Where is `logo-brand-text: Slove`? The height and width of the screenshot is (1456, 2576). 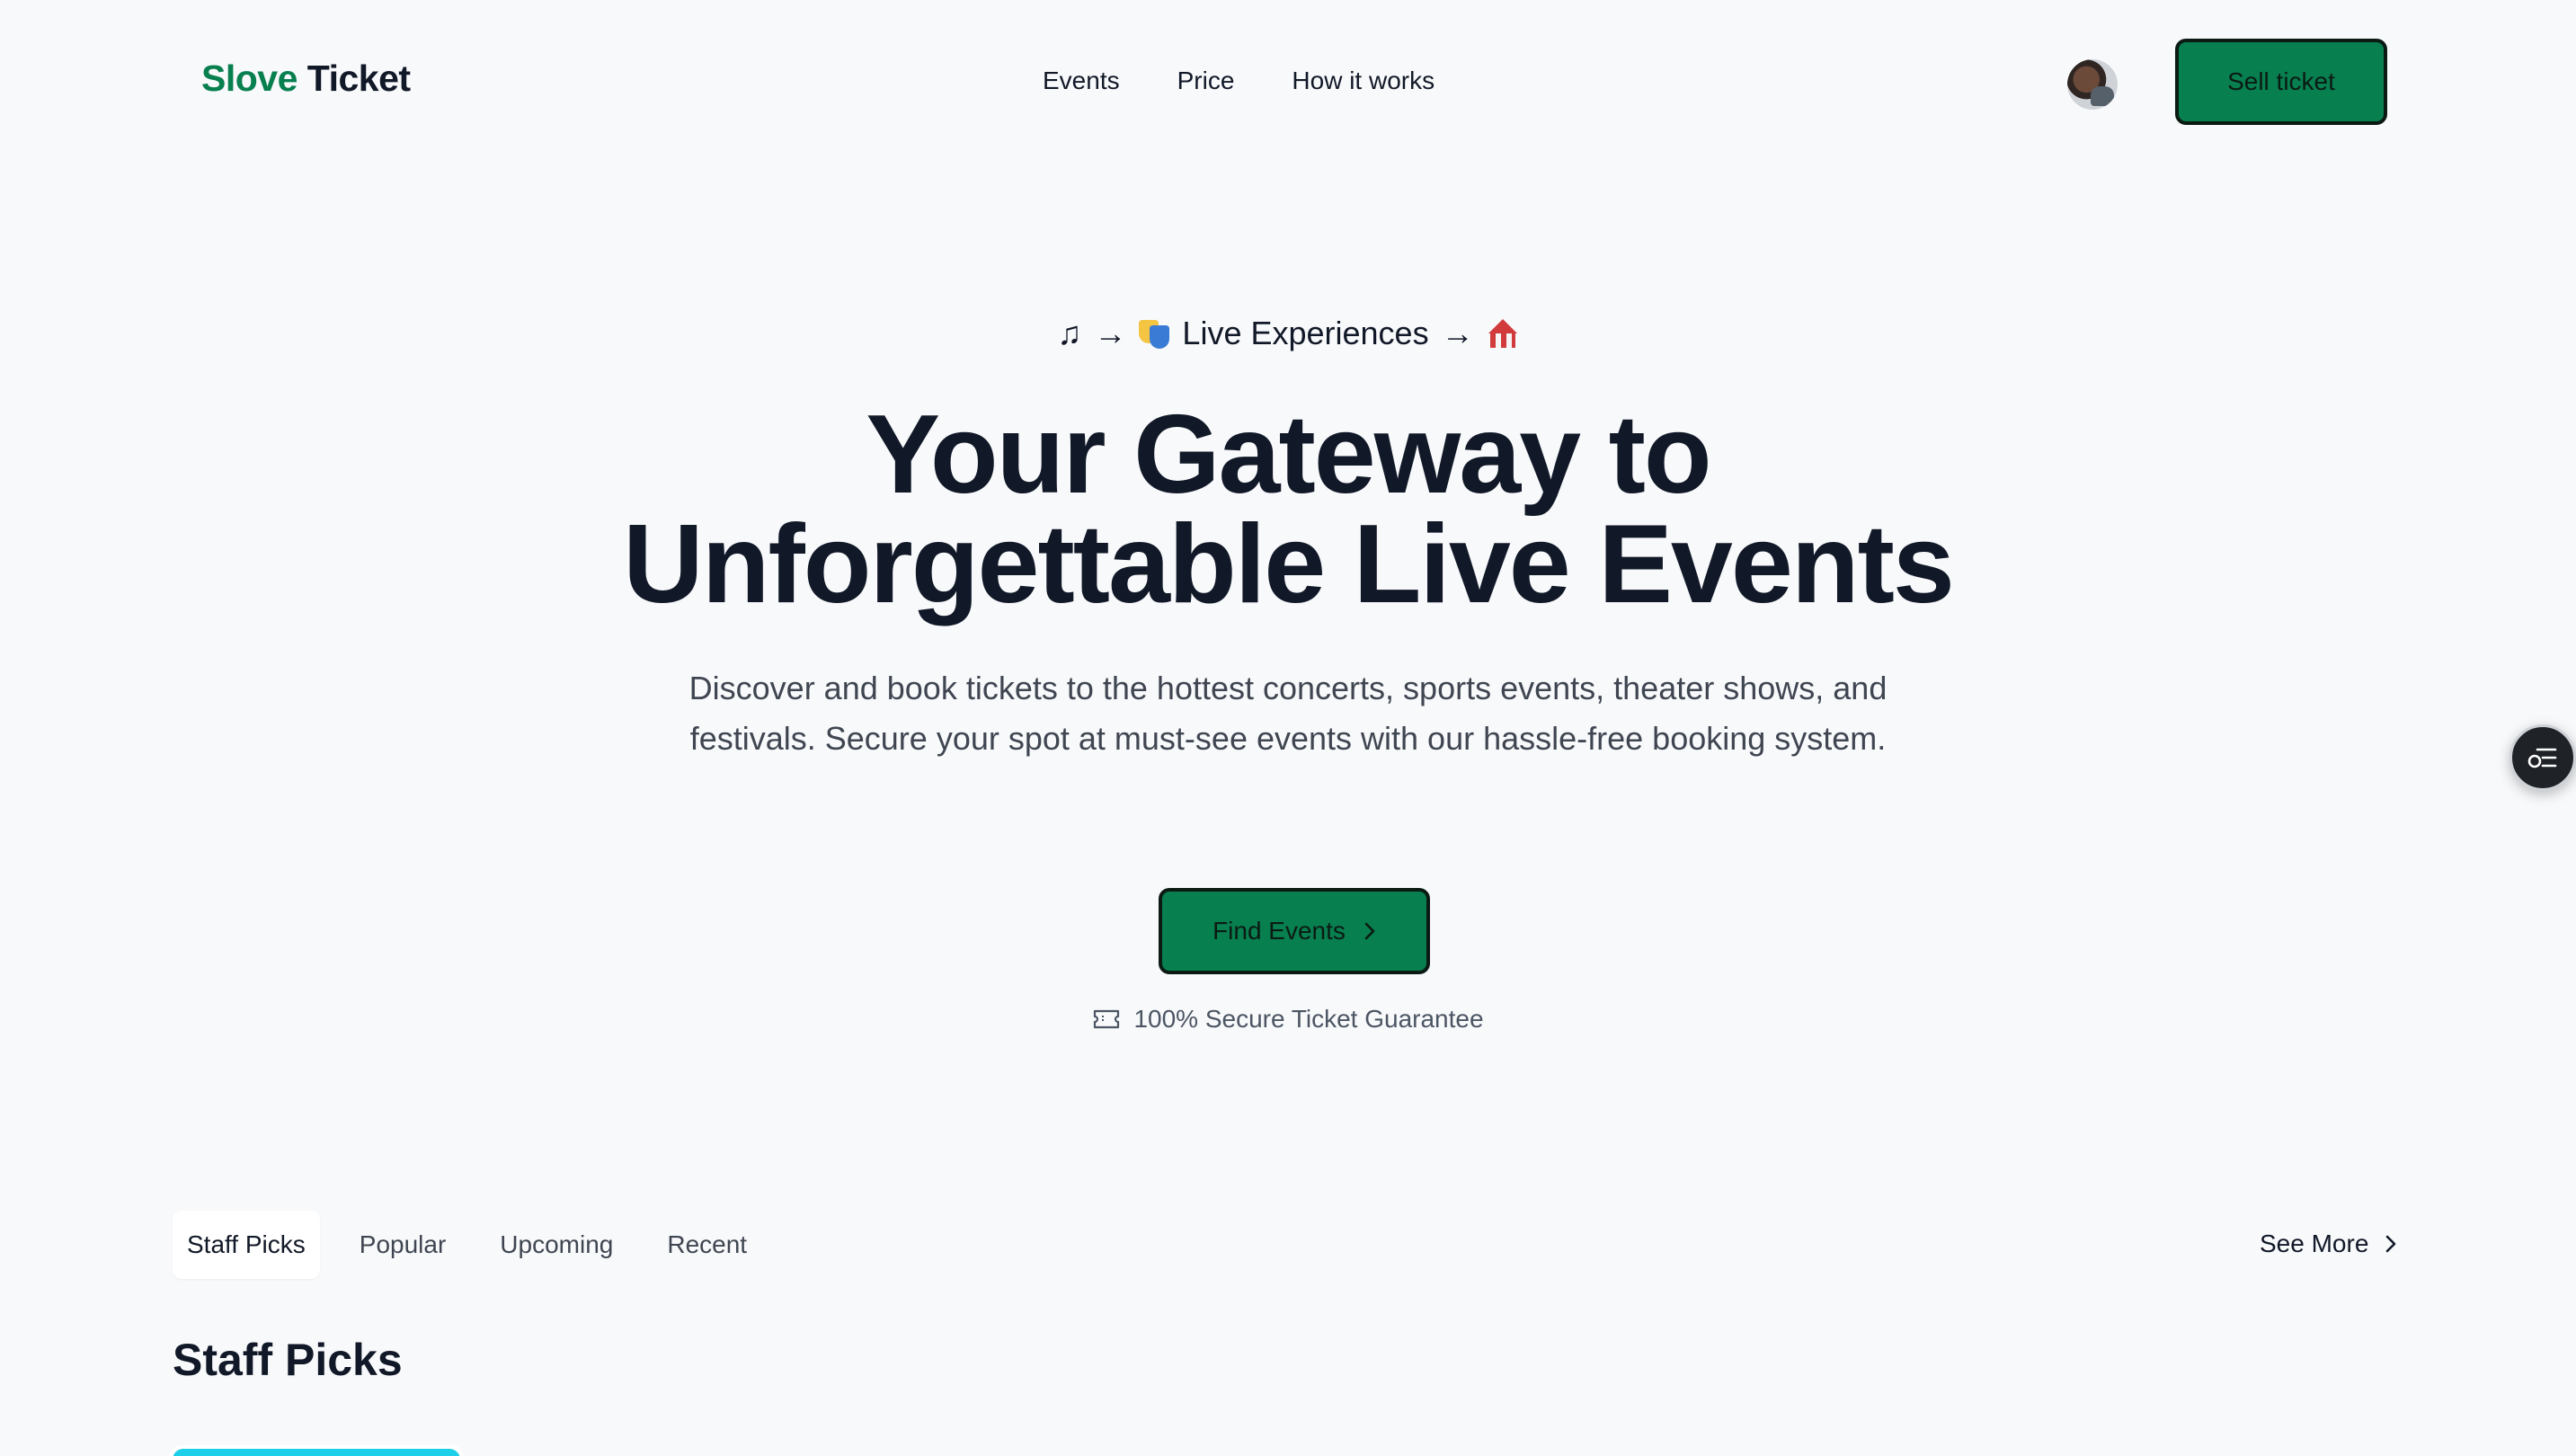
logo-brand-text: Slove is located at coordinates (249, 78).